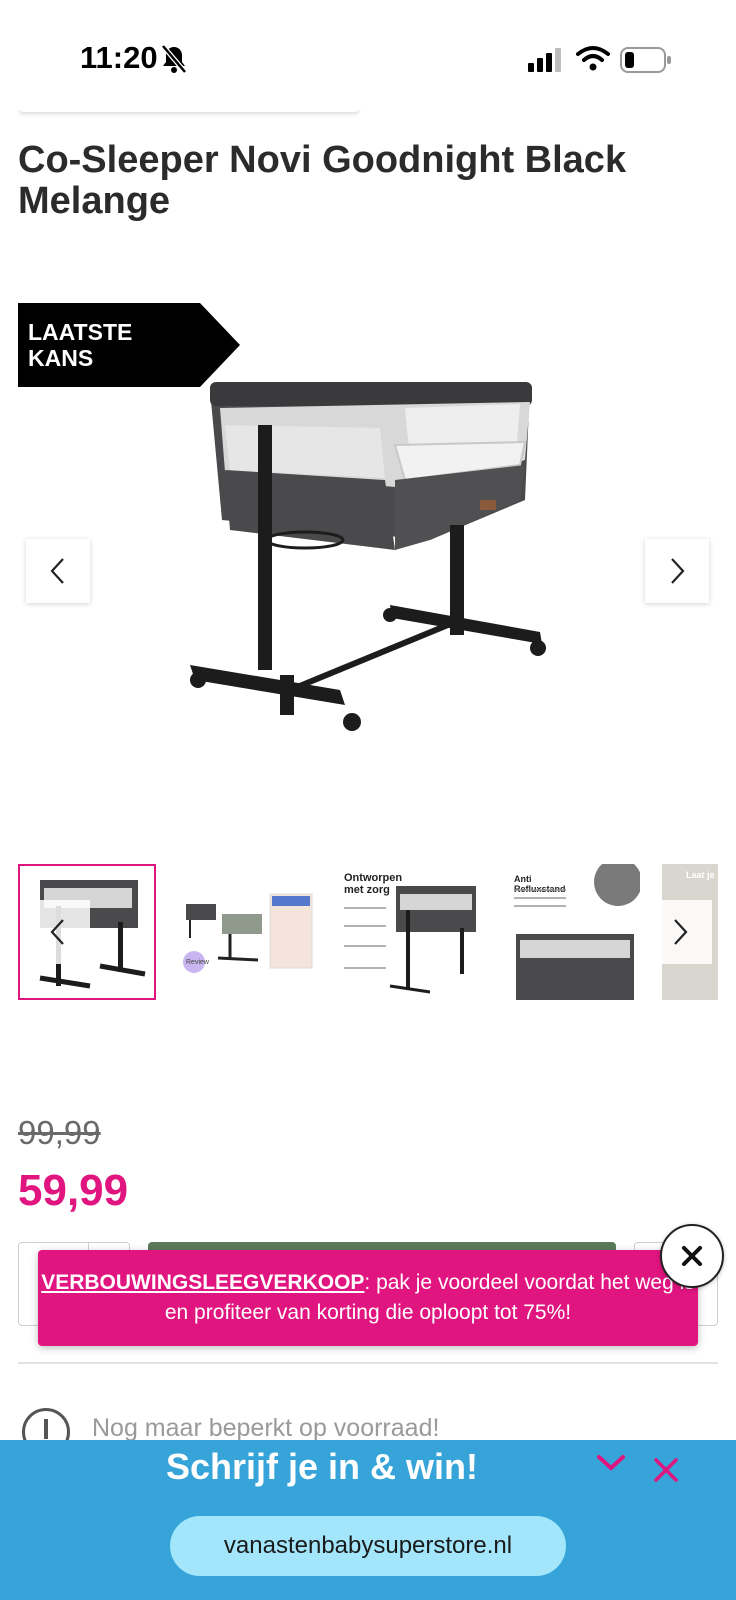  I want to click on thumbnail-prev-button, so click(58, 932).